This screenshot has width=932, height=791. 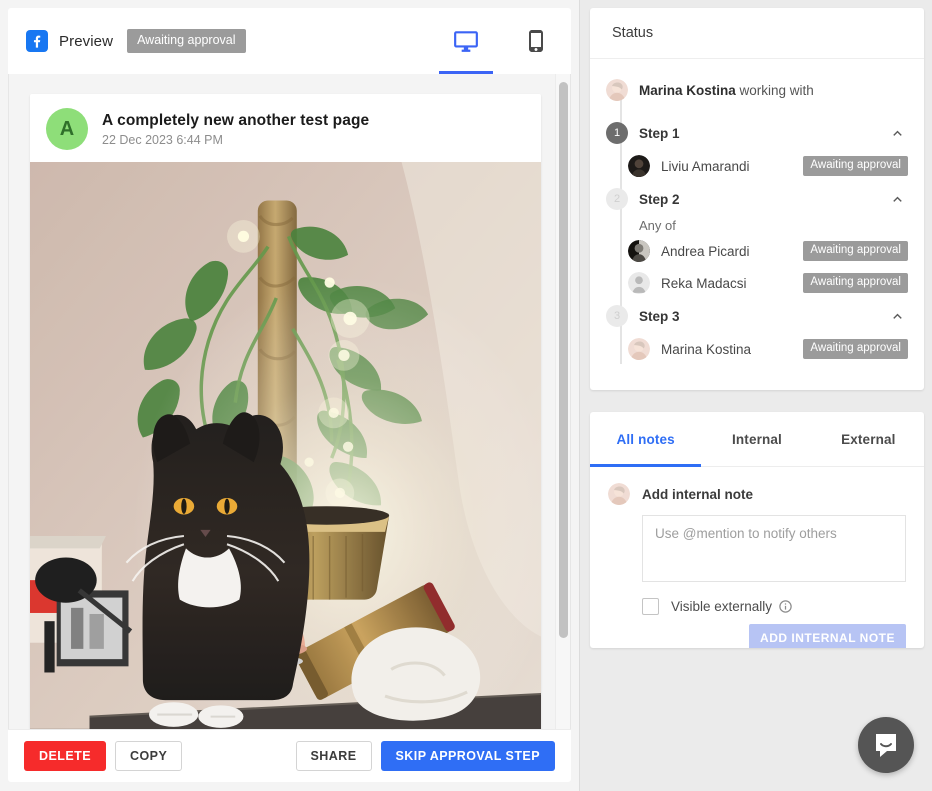 What do you see at coordinates (86, 41) in the screenshot?
I see `preview-title: Preview` at bounding box center [86, 41].